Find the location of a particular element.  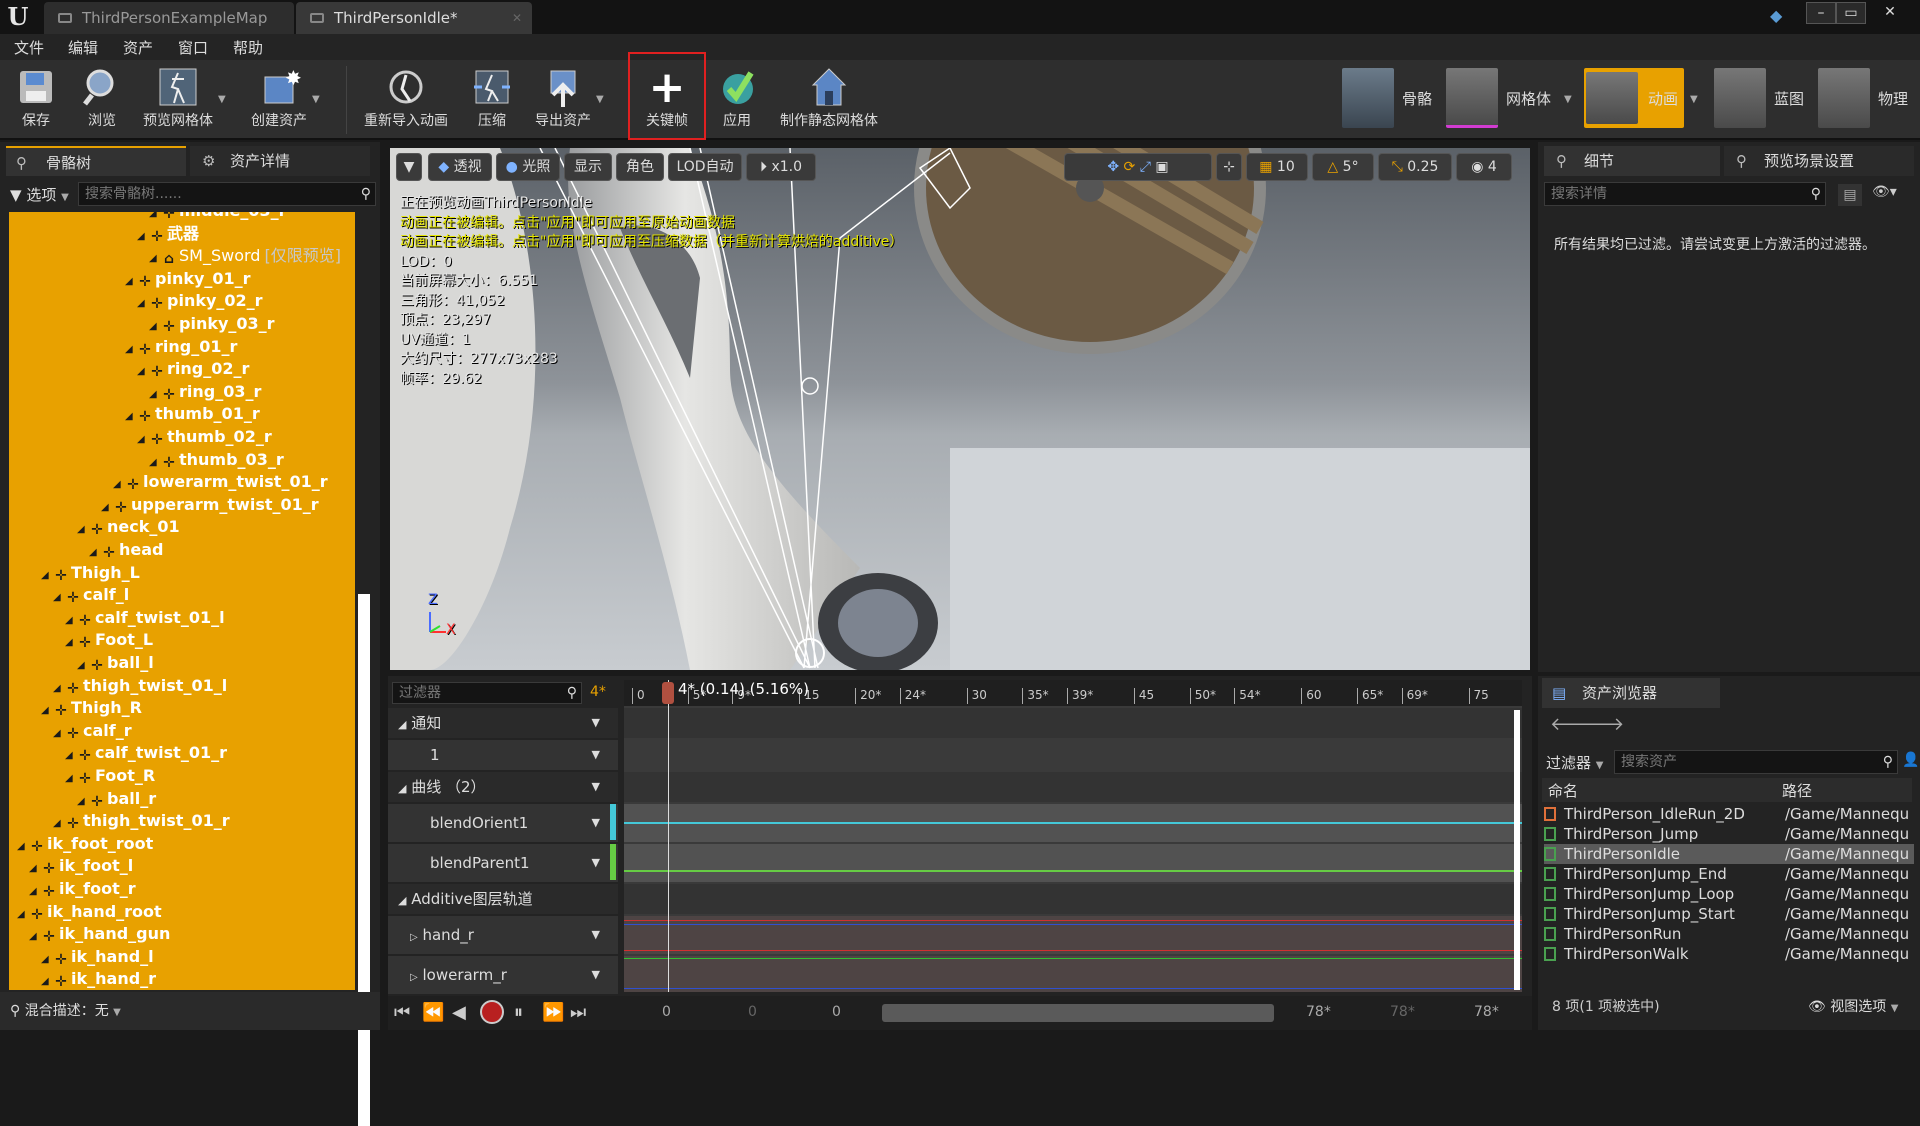

additive-track-lowerarm: ▷ lowerarm_r ▼ is located at coordinates (503, 975).